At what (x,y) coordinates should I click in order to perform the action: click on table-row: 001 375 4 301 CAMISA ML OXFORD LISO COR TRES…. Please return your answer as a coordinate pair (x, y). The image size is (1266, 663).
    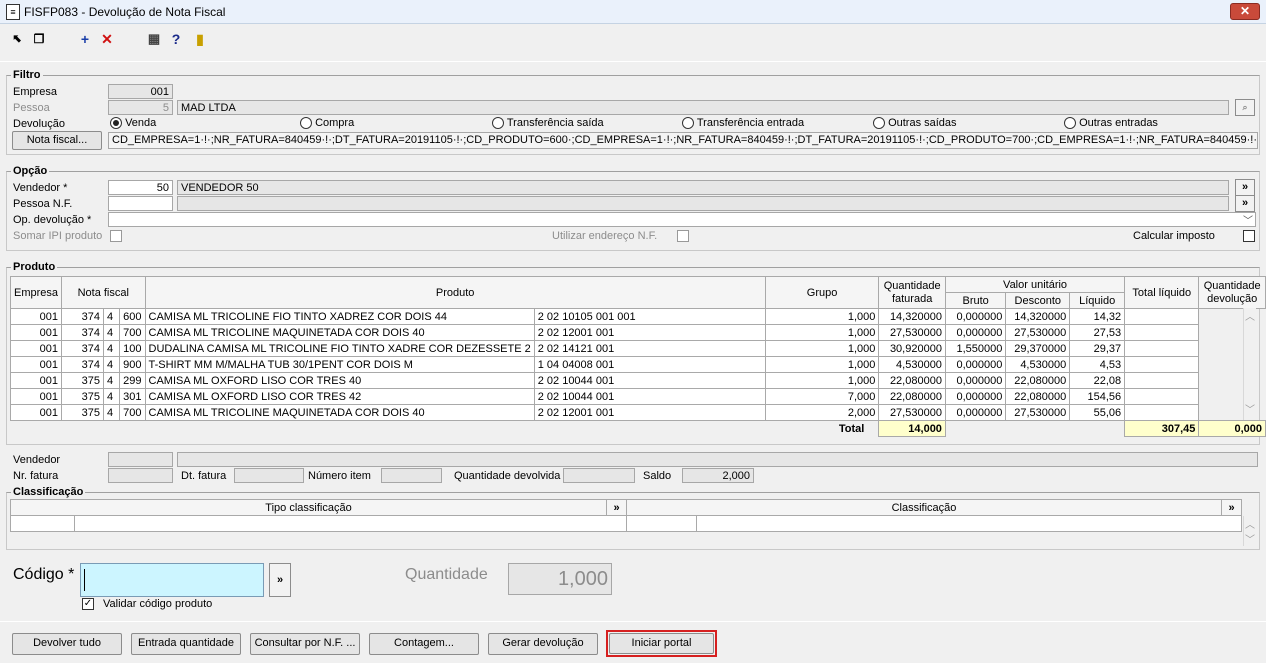
    Looking at the image, I should click on (637, 396).